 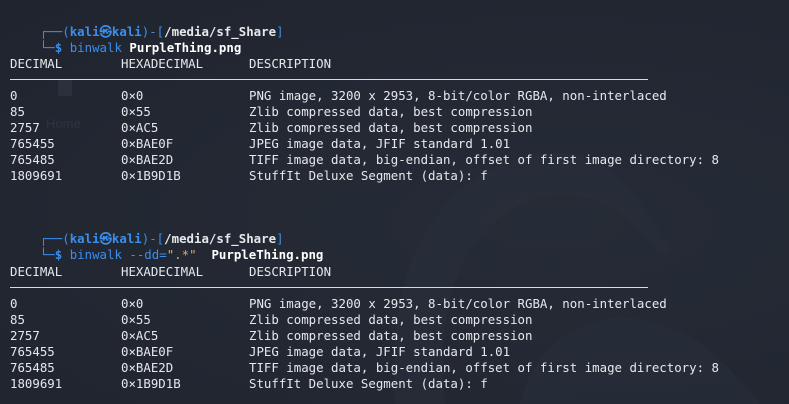 I want to click on command-flag-value: ".*", so click(x=181, y=254).